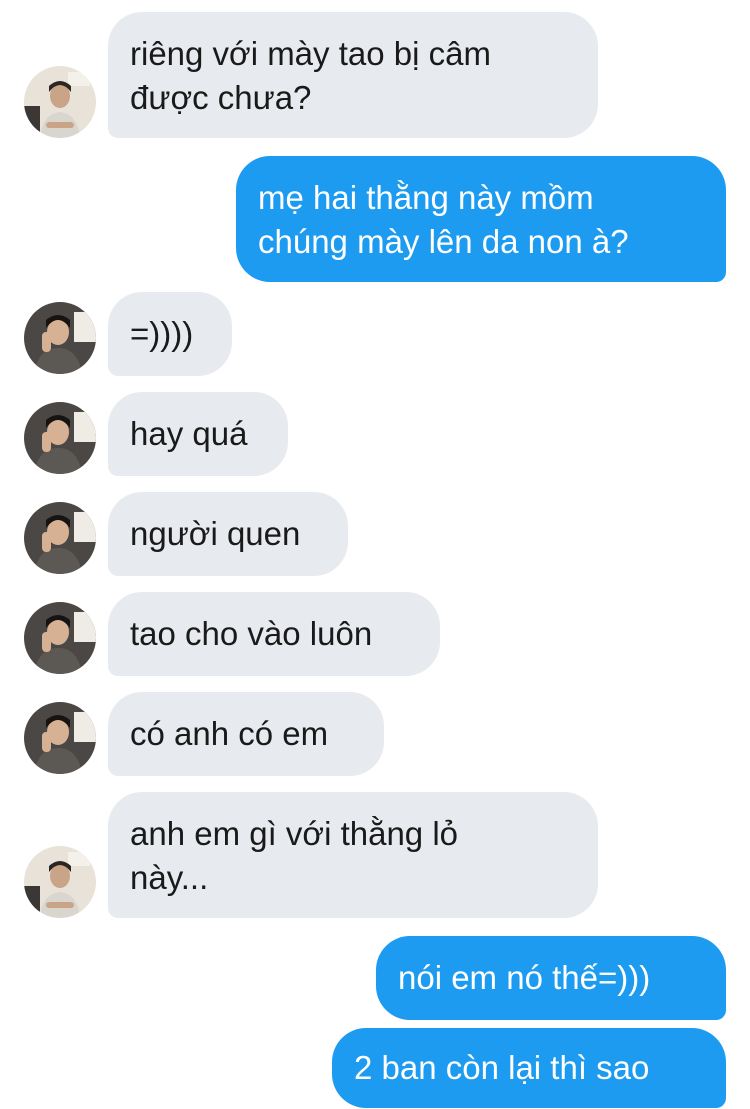 Image resolution: width=750 pixels, height=1109 pixels. What do you see at coordinates (353, 75) in the screenshot?
I see `message-bubble: riêng với mày tao bị câm được chưa?` at bounding box center [353, 75].